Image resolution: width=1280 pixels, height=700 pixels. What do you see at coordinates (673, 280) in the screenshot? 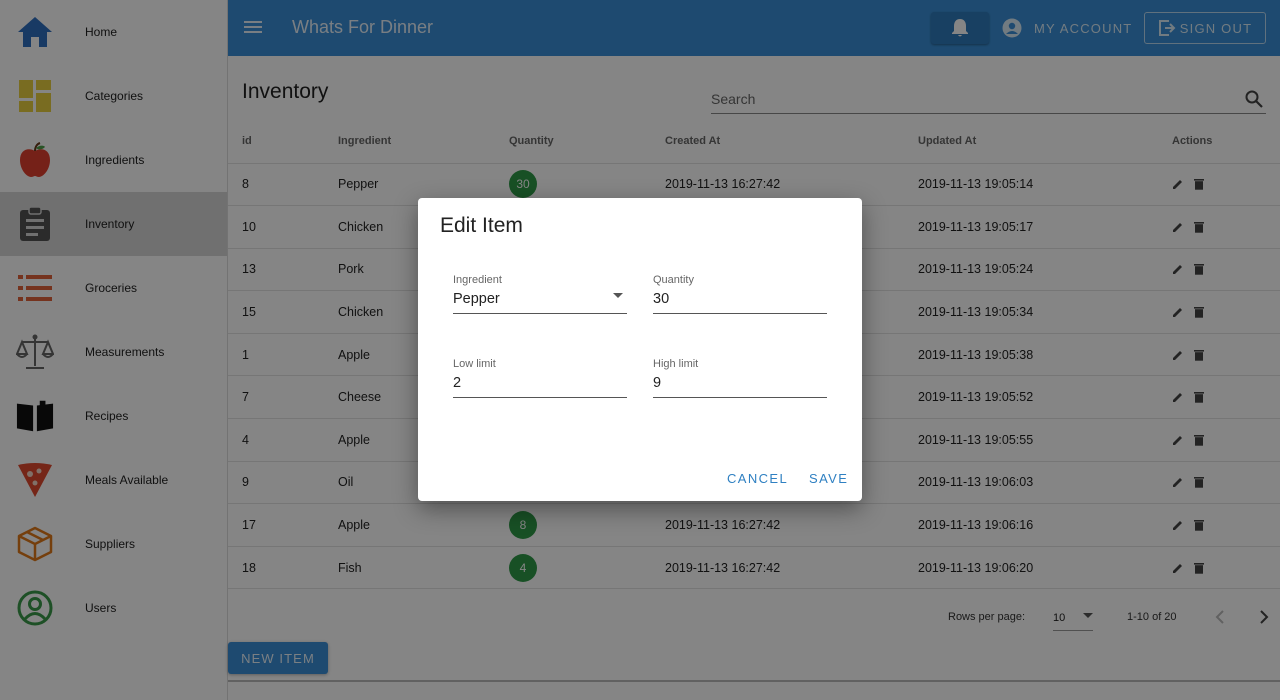
I see `quantity-label: Quantity` at bounding box center [673, 280].